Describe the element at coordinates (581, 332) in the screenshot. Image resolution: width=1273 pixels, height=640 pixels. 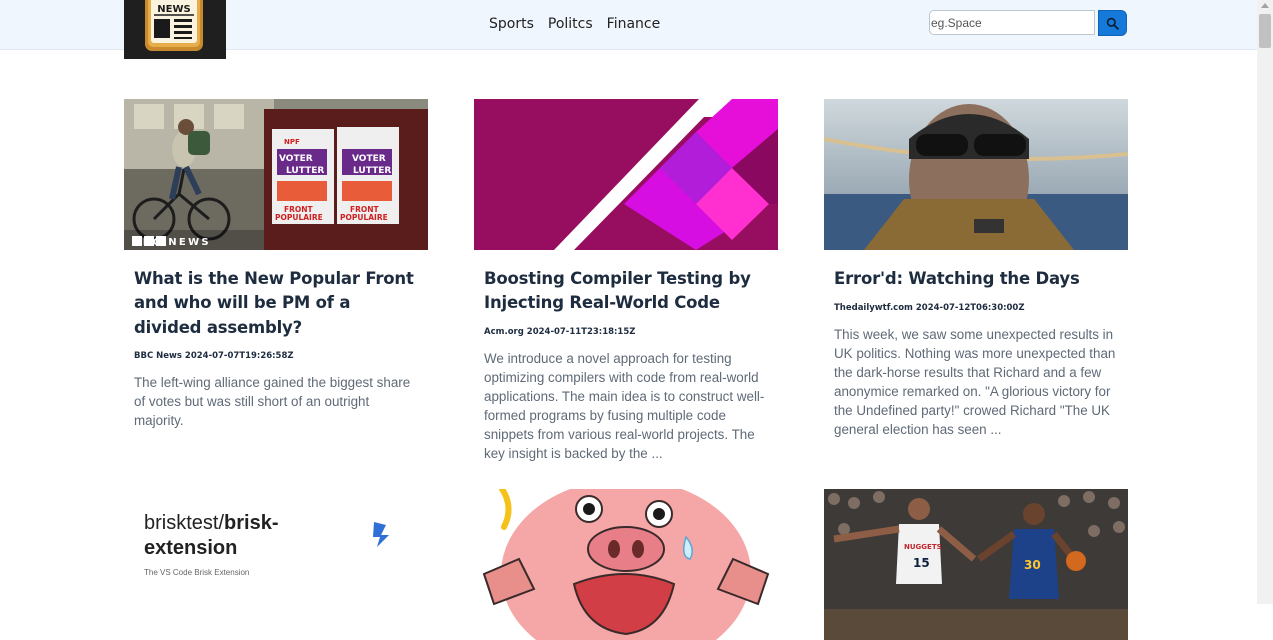
I see `article-date: 2024-07-11T23:18:15Z` at that location.